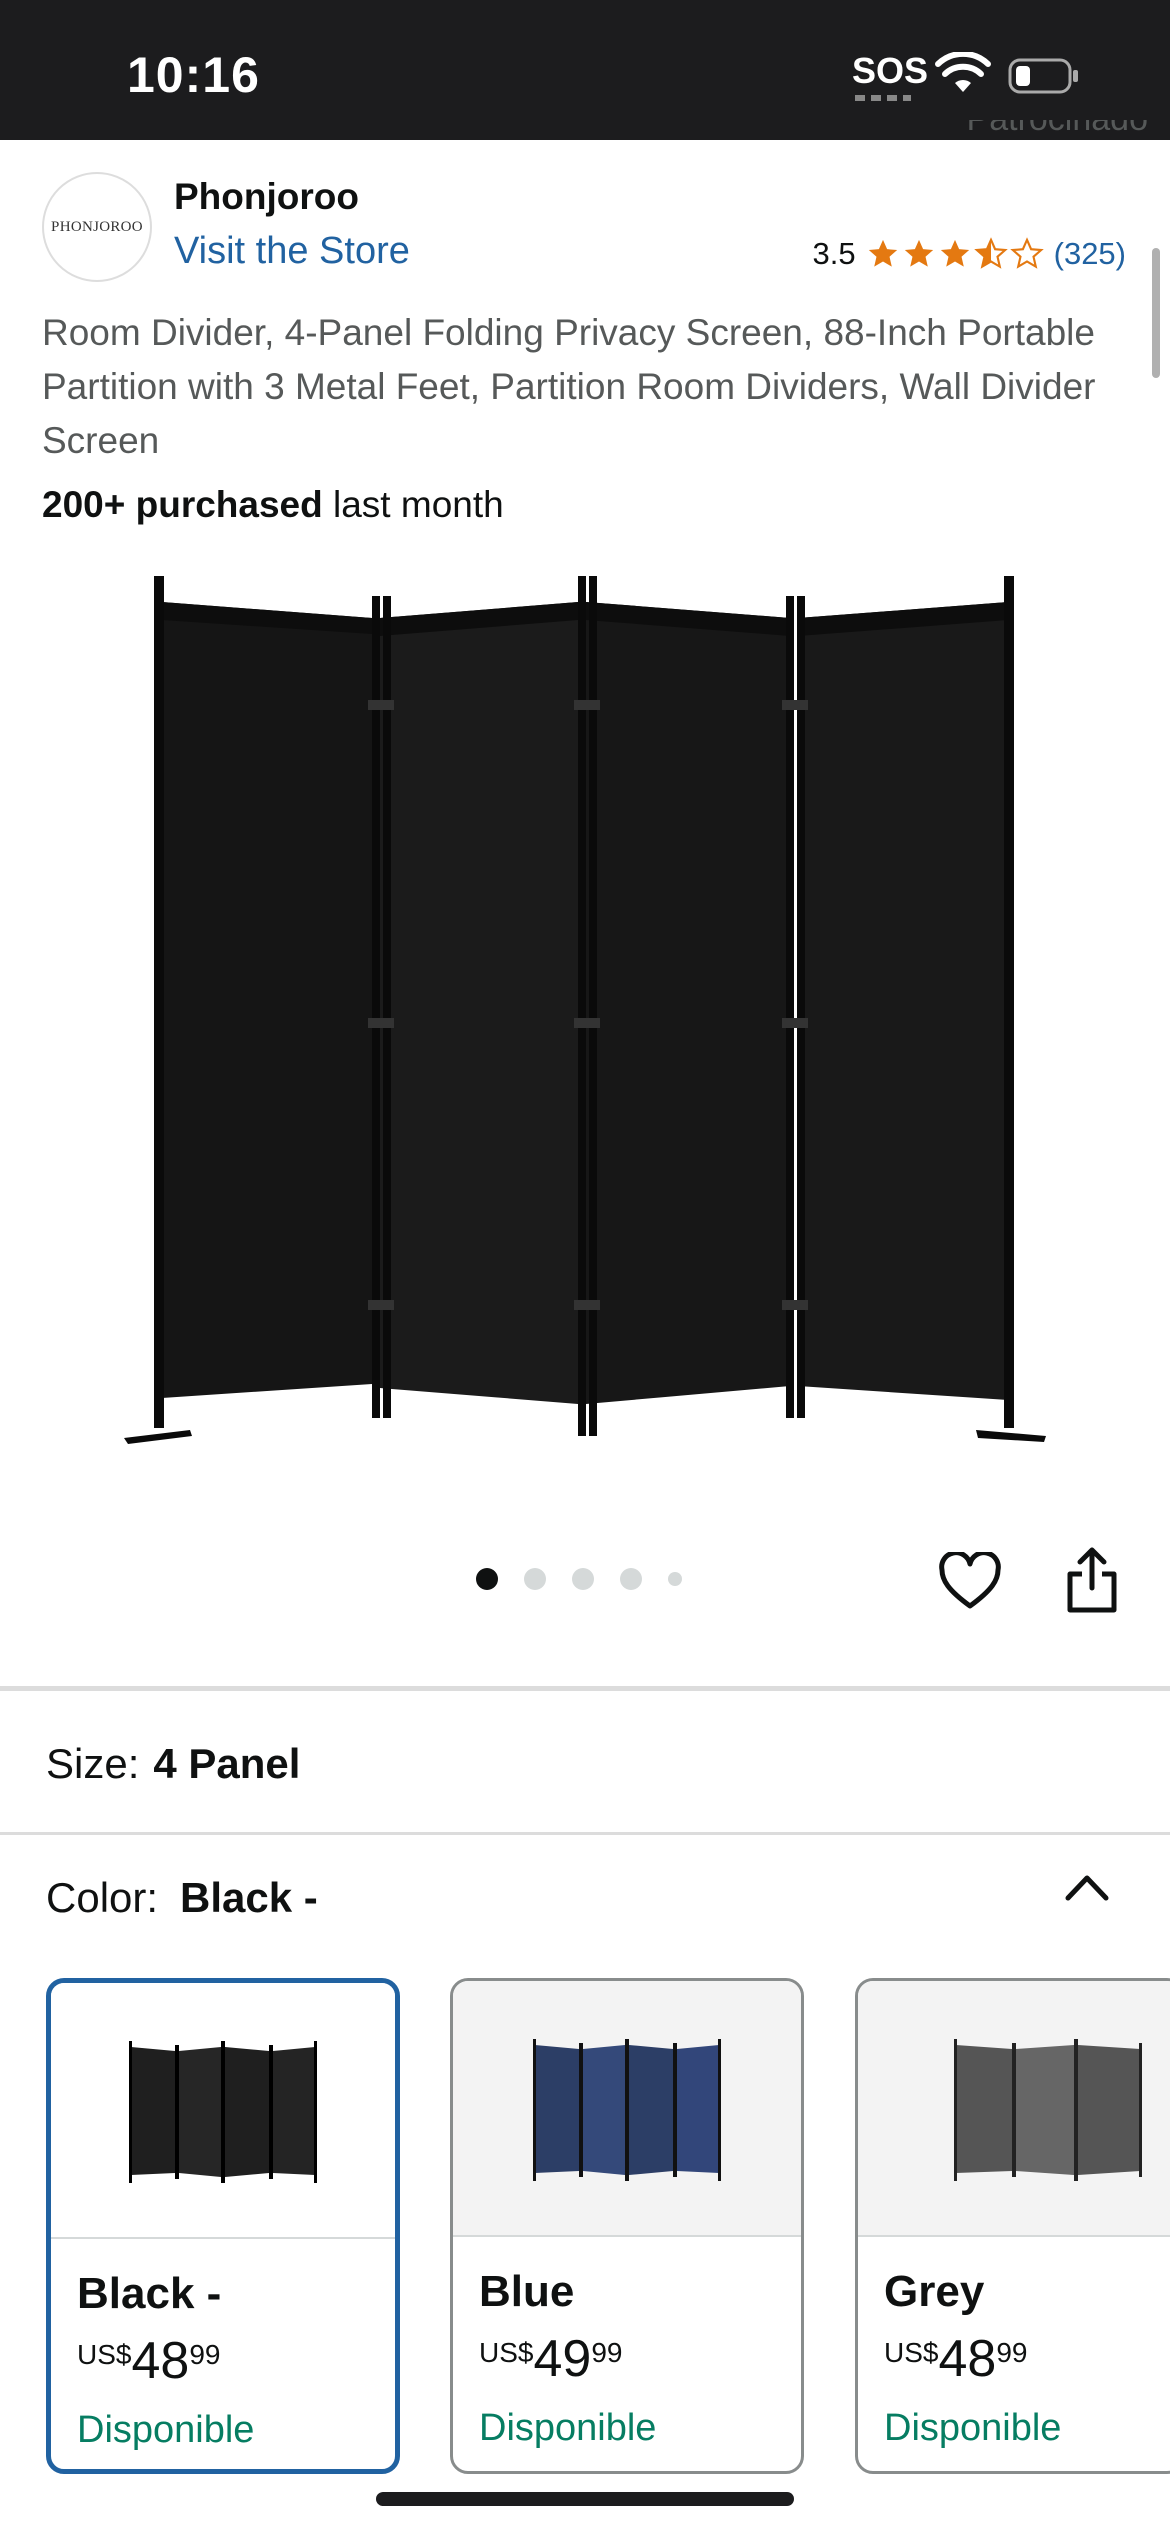 The width and height of the screenshot is (1170, 2532). What do you see at coordinates (1057, 133) in the screenshot?
I see `sponsored-label: Patrocinado` at bounding box center [1057, 133].